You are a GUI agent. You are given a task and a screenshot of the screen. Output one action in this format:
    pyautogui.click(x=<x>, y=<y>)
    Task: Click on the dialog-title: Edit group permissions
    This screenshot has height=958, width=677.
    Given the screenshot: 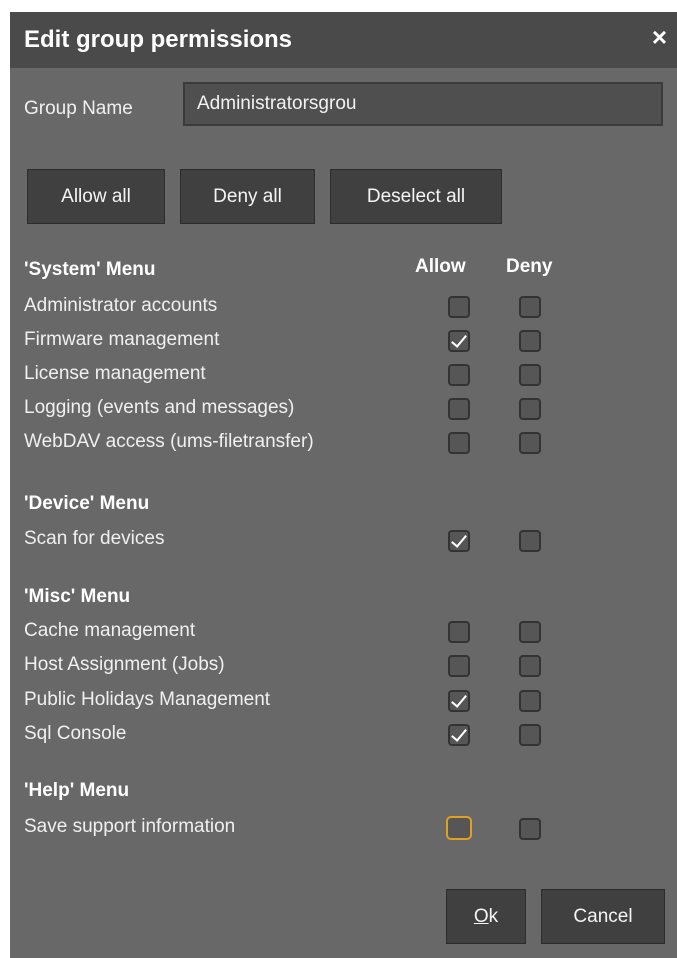 What is the action you would take?
    pyautogui.click(x=158, y=39)
    